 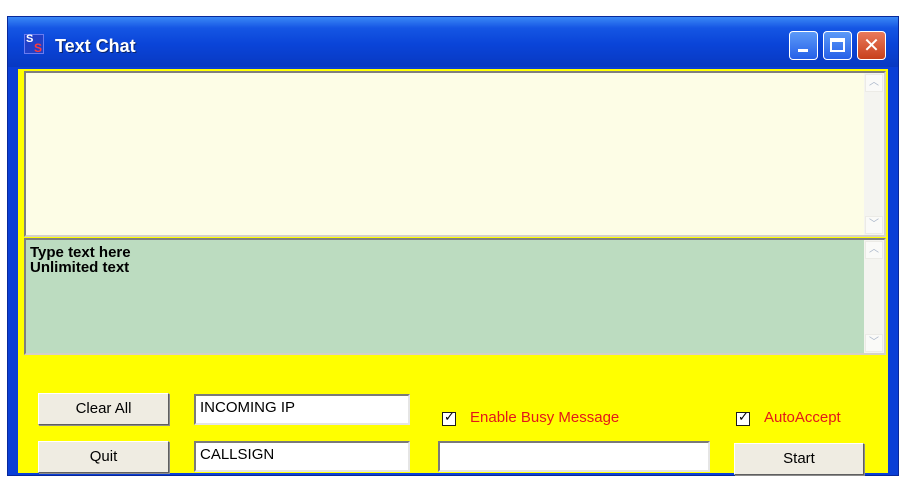 I want to click on close-icon: ✕, so click(x=871, y=45).